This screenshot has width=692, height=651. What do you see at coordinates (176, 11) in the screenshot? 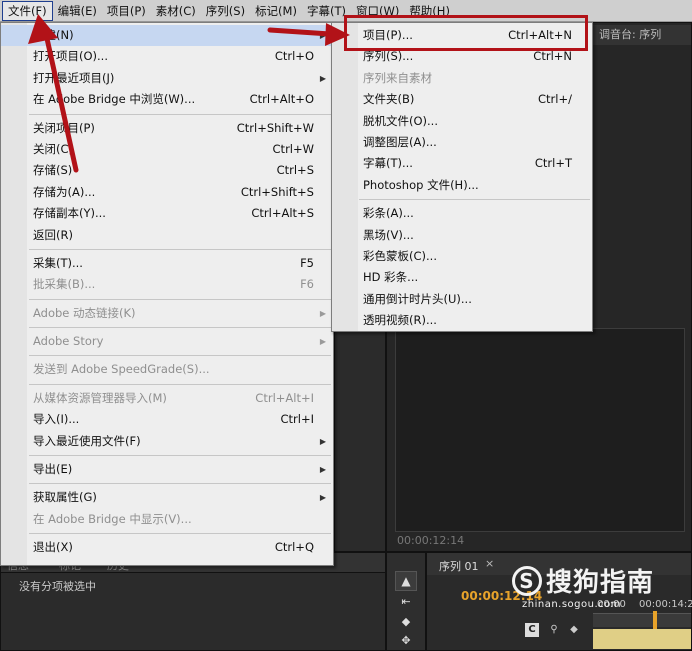
I see `menu-clip: 素材(C)` at bounding box center [176, 11].